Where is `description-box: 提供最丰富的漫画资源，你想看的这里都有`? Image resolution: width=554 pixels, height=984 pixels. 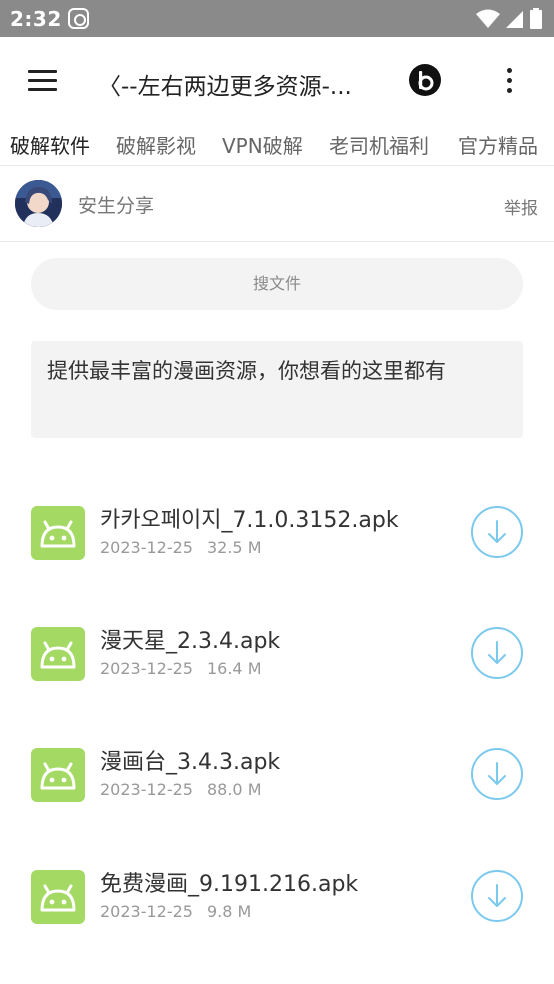
description-box: 提供最丰富的漫画资源，你想看的这里都有 is located at coordinates (277, 389).